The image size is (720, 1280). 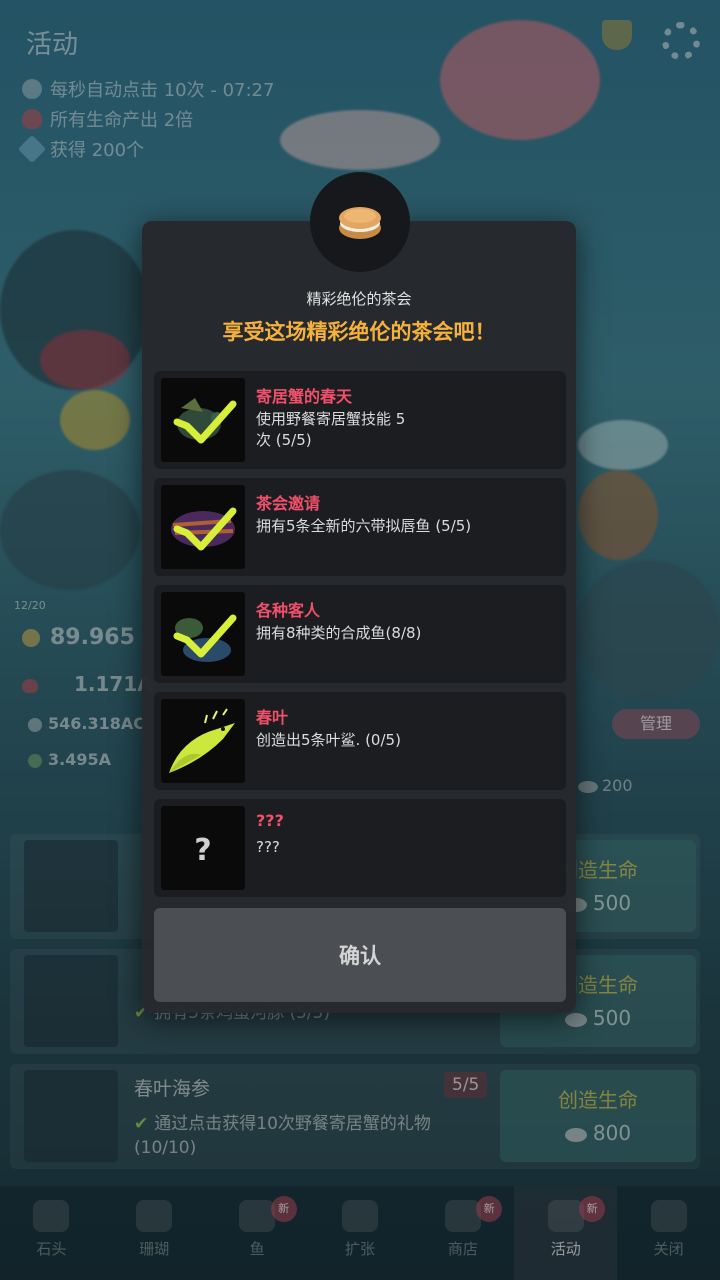 What do you see at coordinates (268, 847) in the screenshot?
I see `mission-desc: ???` at bounding box center [268, 847].